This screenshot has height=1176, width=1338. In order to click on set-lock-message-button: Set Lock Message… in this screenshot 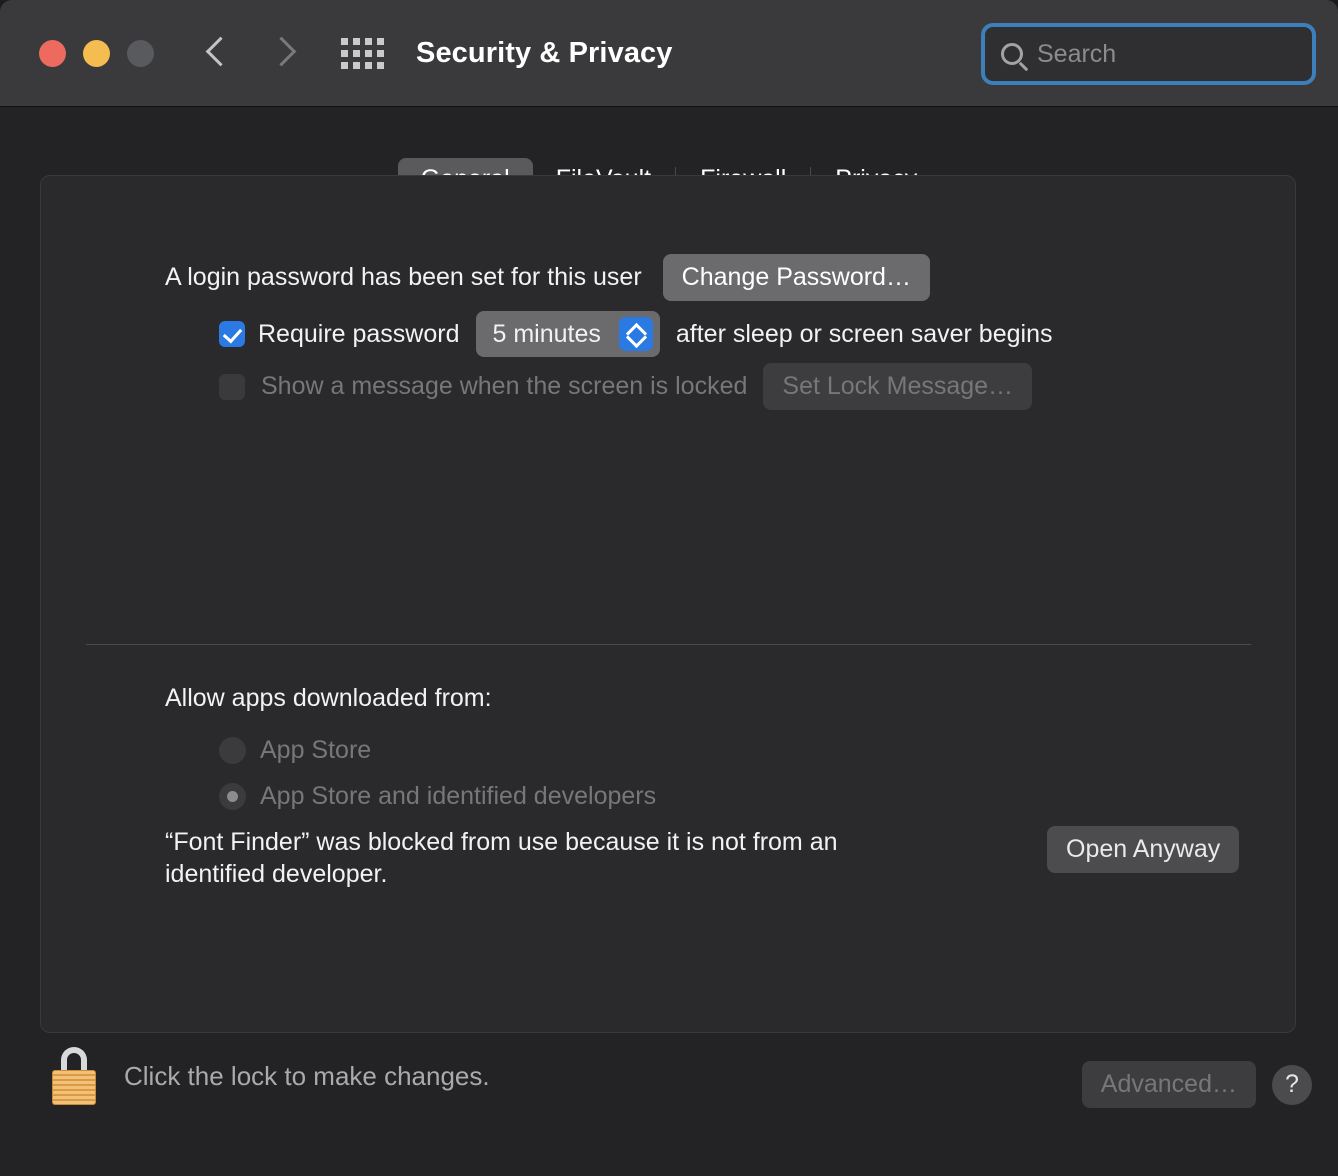, I will do `click(898, 386)`.